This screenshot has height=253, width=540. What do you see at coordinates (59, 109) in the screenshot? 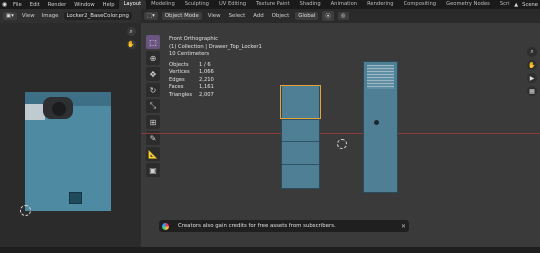
I see `texture-handle-hole` at bounding box center [59, 109].